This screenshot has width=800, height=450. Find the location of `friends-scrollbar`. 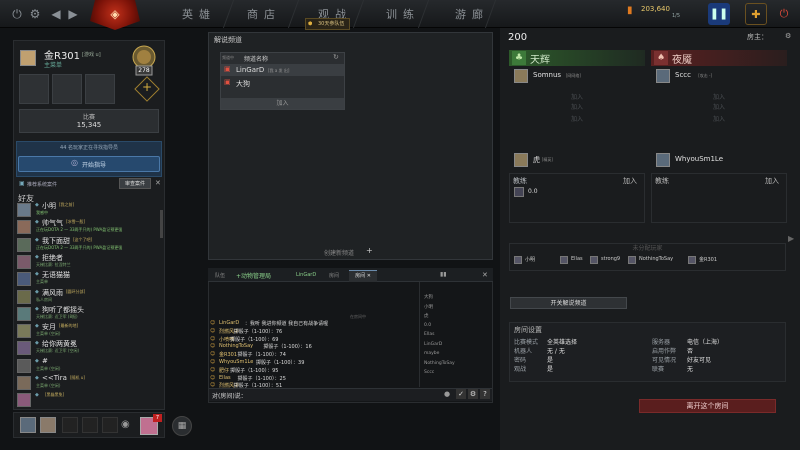

friends-scrollbar is located at coordinates (161, 224).